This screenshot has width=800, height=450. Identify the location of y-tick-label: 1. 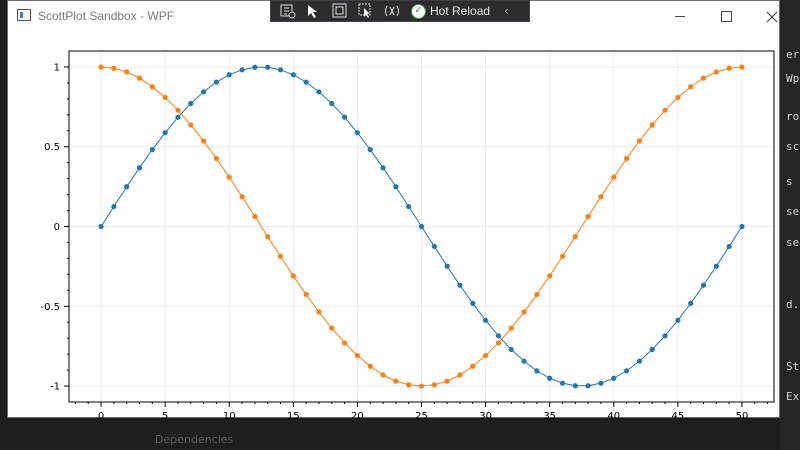
(57, 67).